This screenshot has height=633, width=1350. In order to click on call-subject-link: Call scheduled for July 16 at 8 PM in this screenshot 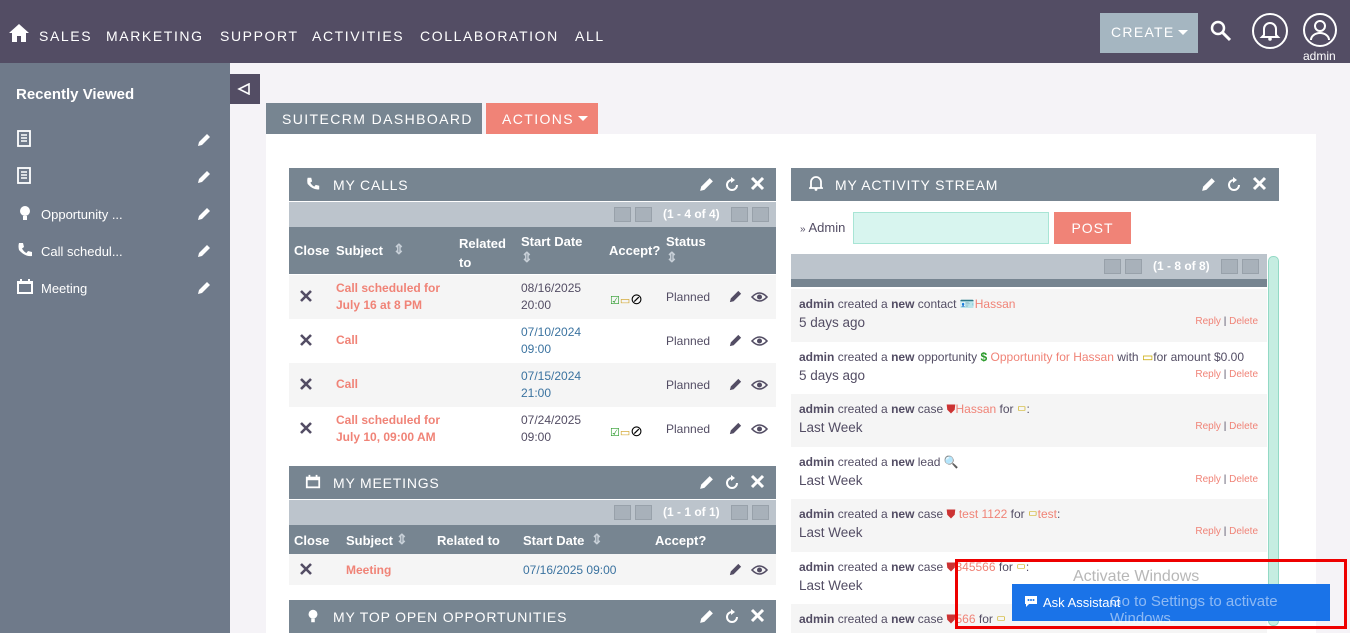, I will do `click(391, 297)`.